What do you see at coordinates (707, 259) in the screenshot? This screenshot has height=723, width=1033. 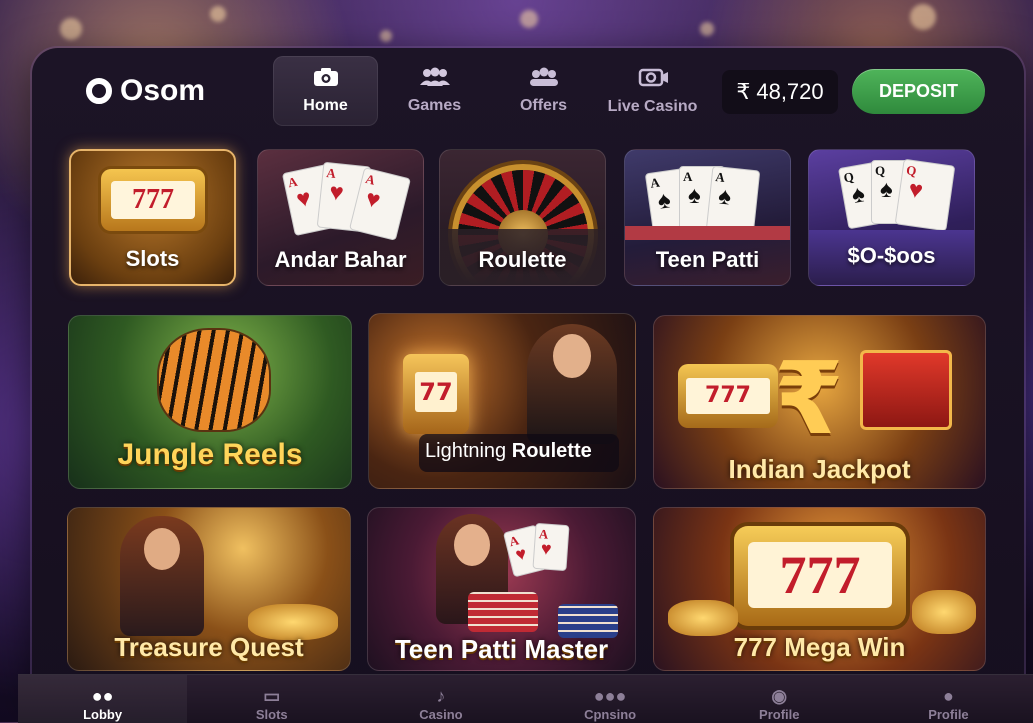 I see `category-label: Teen Patti` at bounding box center [707, 259].